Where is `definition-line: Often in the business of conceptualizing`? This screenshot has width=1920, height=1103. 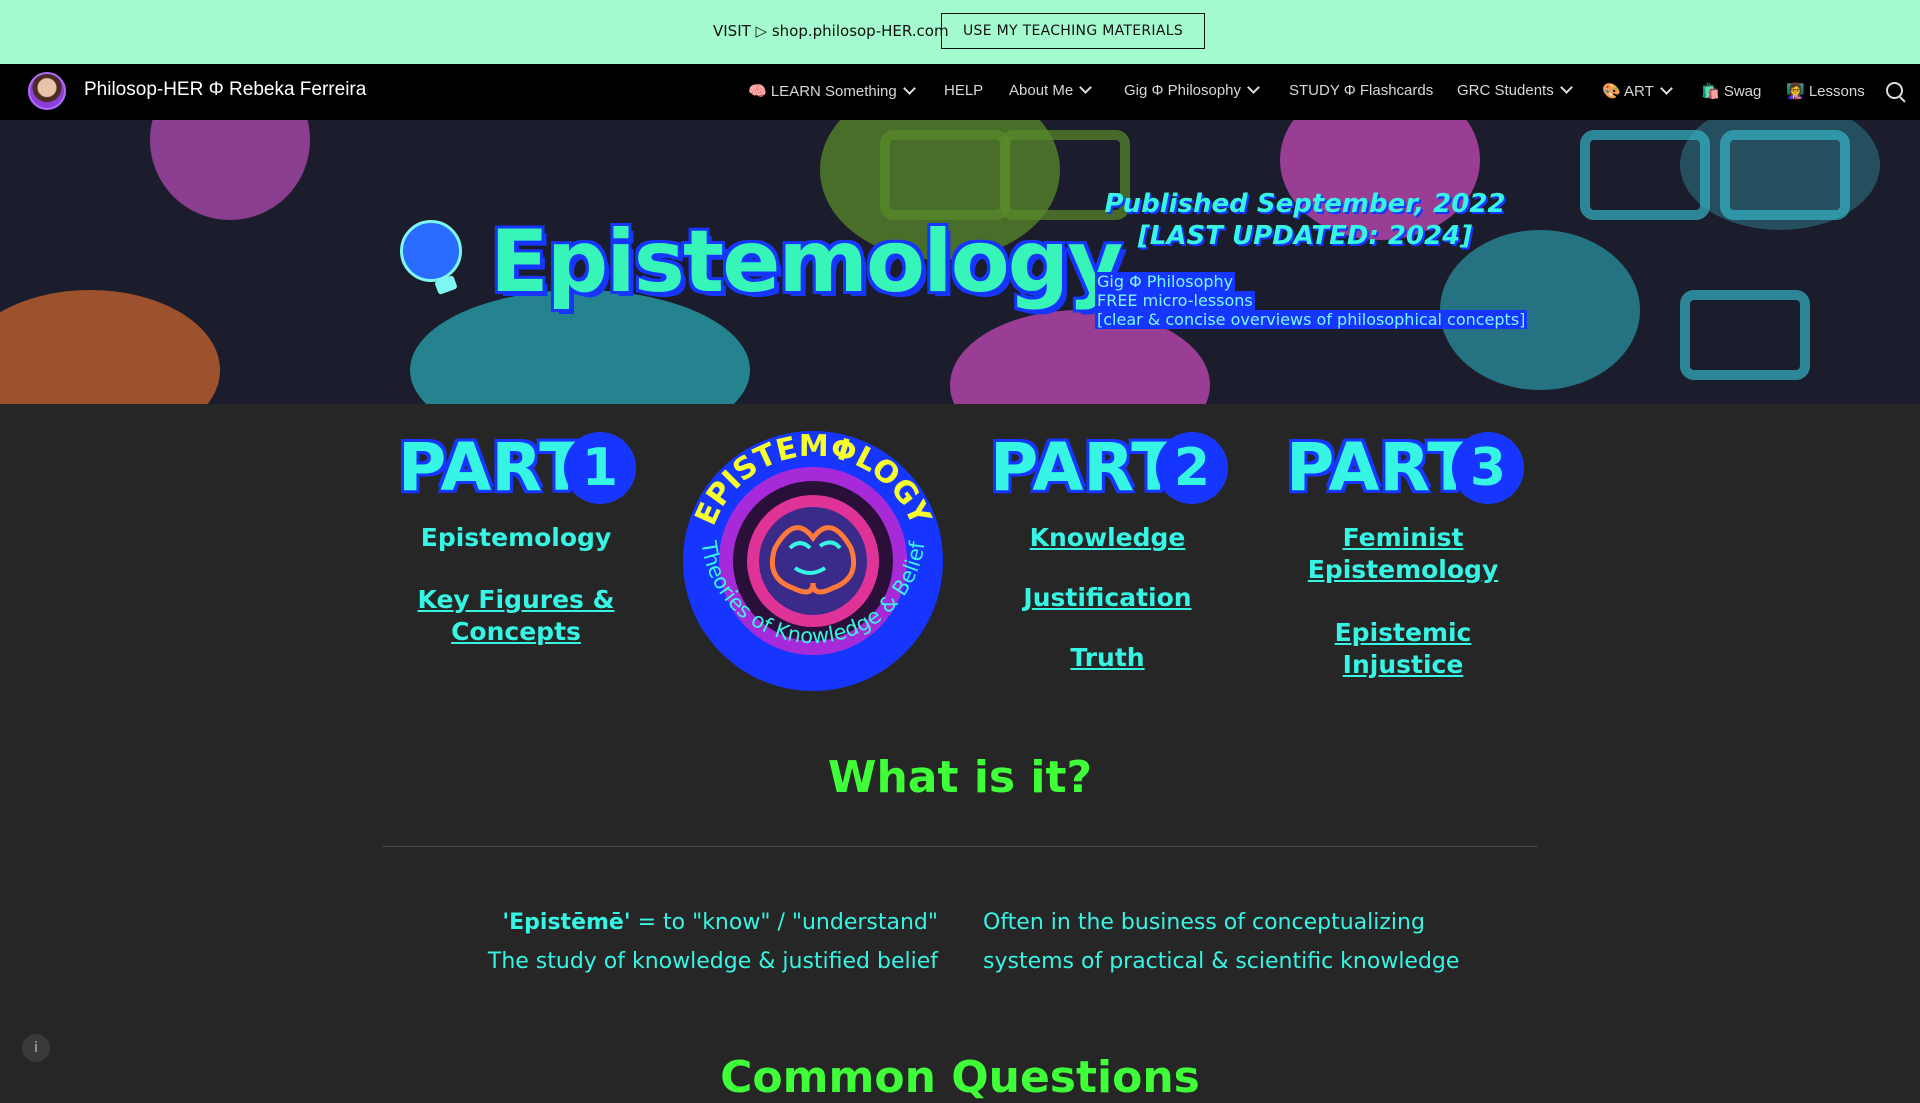 definition-line: Often in the business of conceptualizing is located at coordinates (1204, 922).